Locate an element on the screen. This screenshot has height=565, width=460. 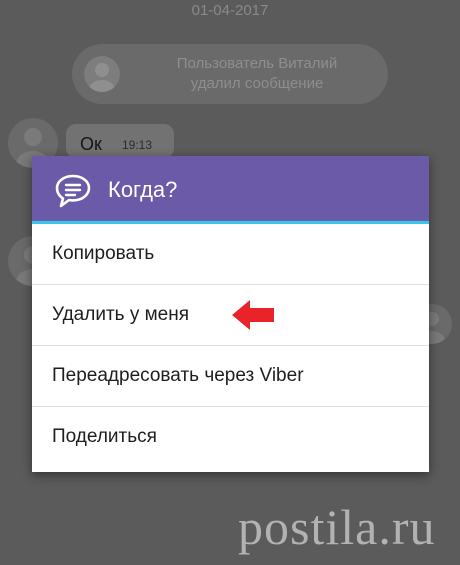
message-time: 19:13 is located at coordinates (137, 145).